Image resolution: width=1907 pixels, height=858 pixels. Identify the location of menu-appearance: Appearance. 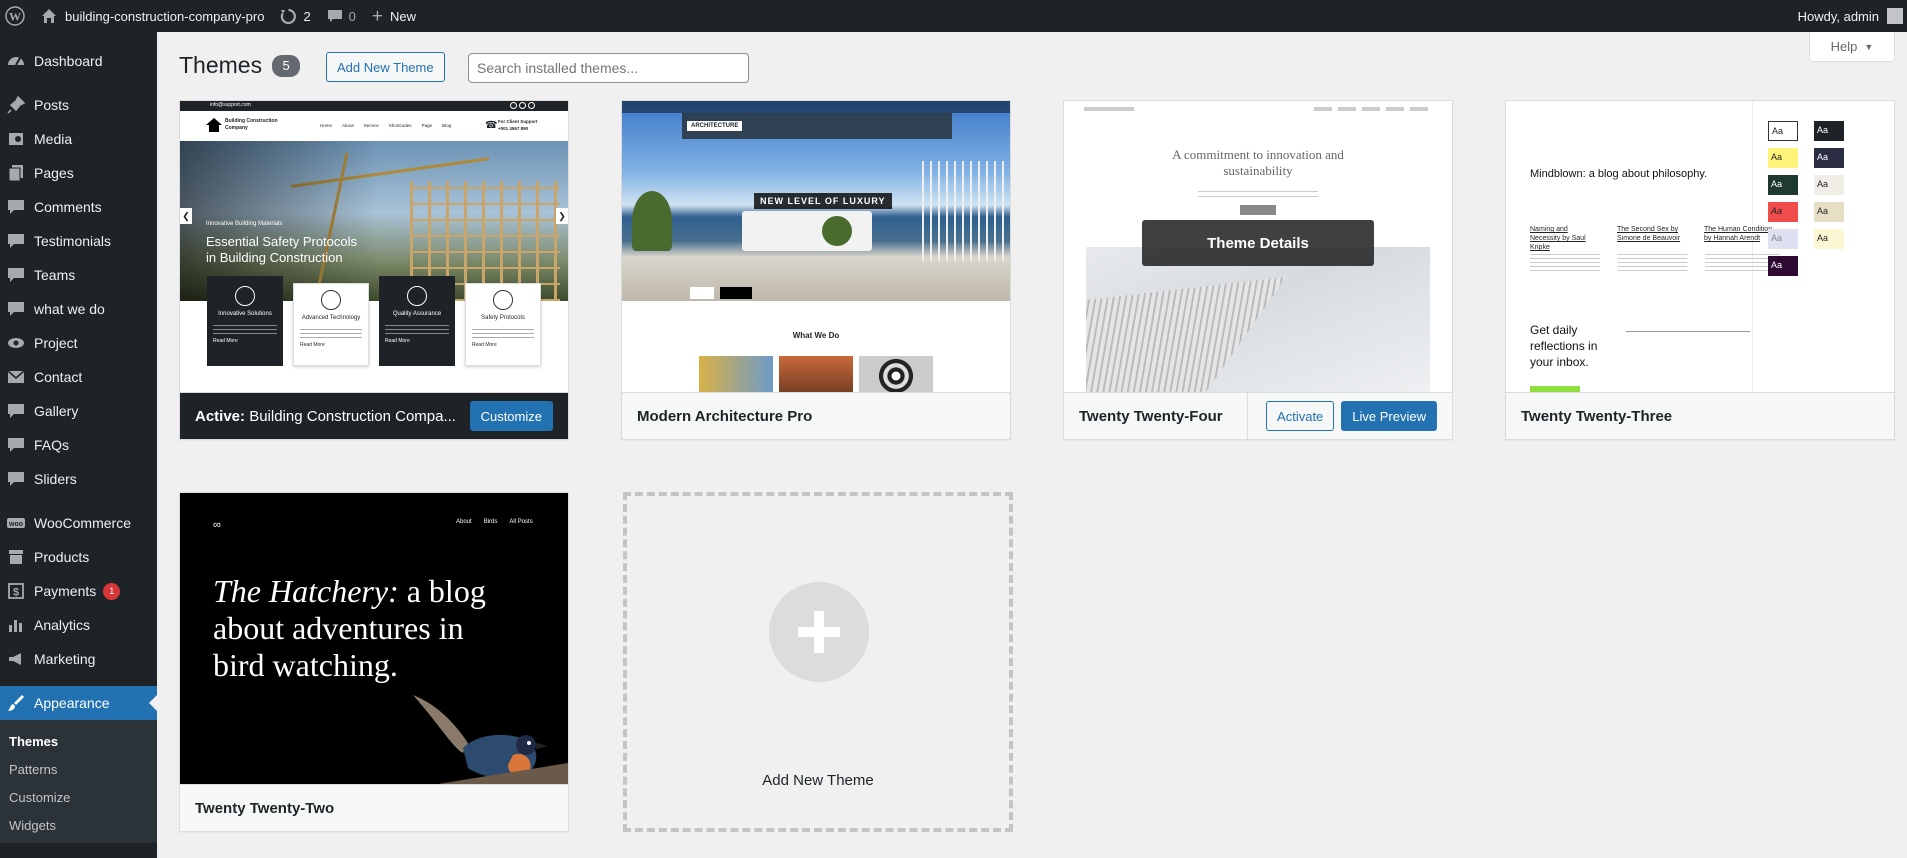
(78, 703).